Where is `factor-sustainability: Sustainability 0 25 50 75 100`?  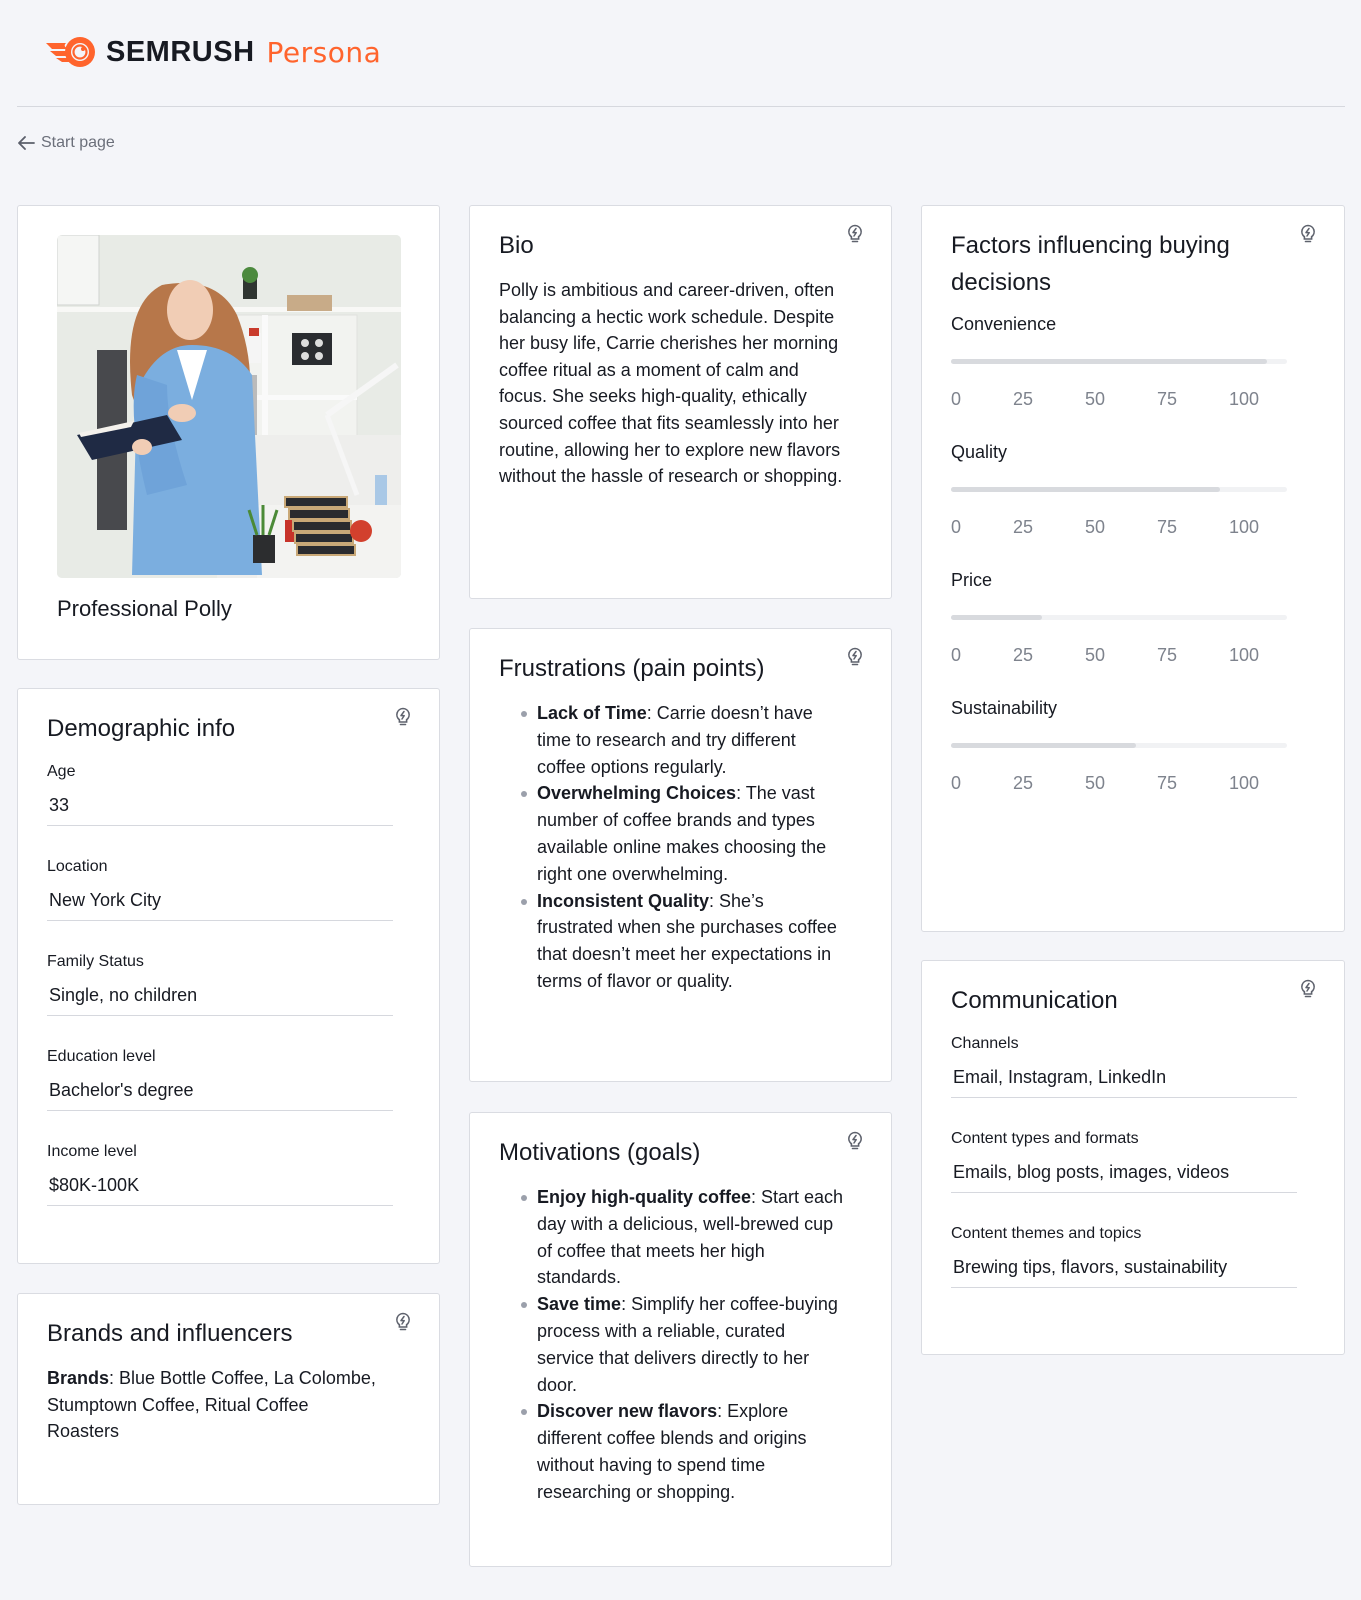
factor-sustainability: Sustainability 0 25 50 75 100 is located at coordinates (1119, 745).